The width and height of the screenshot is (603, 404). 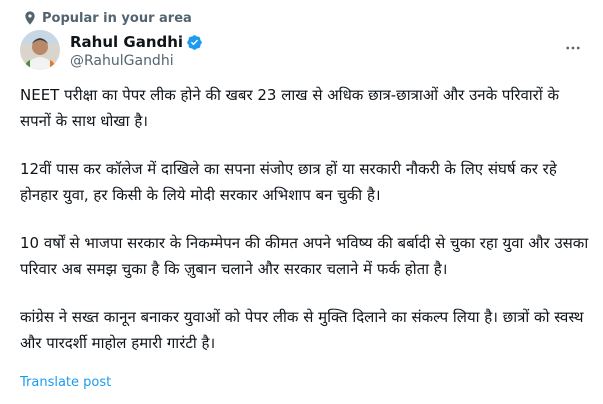 What do you see at coordinates (30, 18) in the screenshot?
I see `location-pin-icon` at bounding box center [30, 18].